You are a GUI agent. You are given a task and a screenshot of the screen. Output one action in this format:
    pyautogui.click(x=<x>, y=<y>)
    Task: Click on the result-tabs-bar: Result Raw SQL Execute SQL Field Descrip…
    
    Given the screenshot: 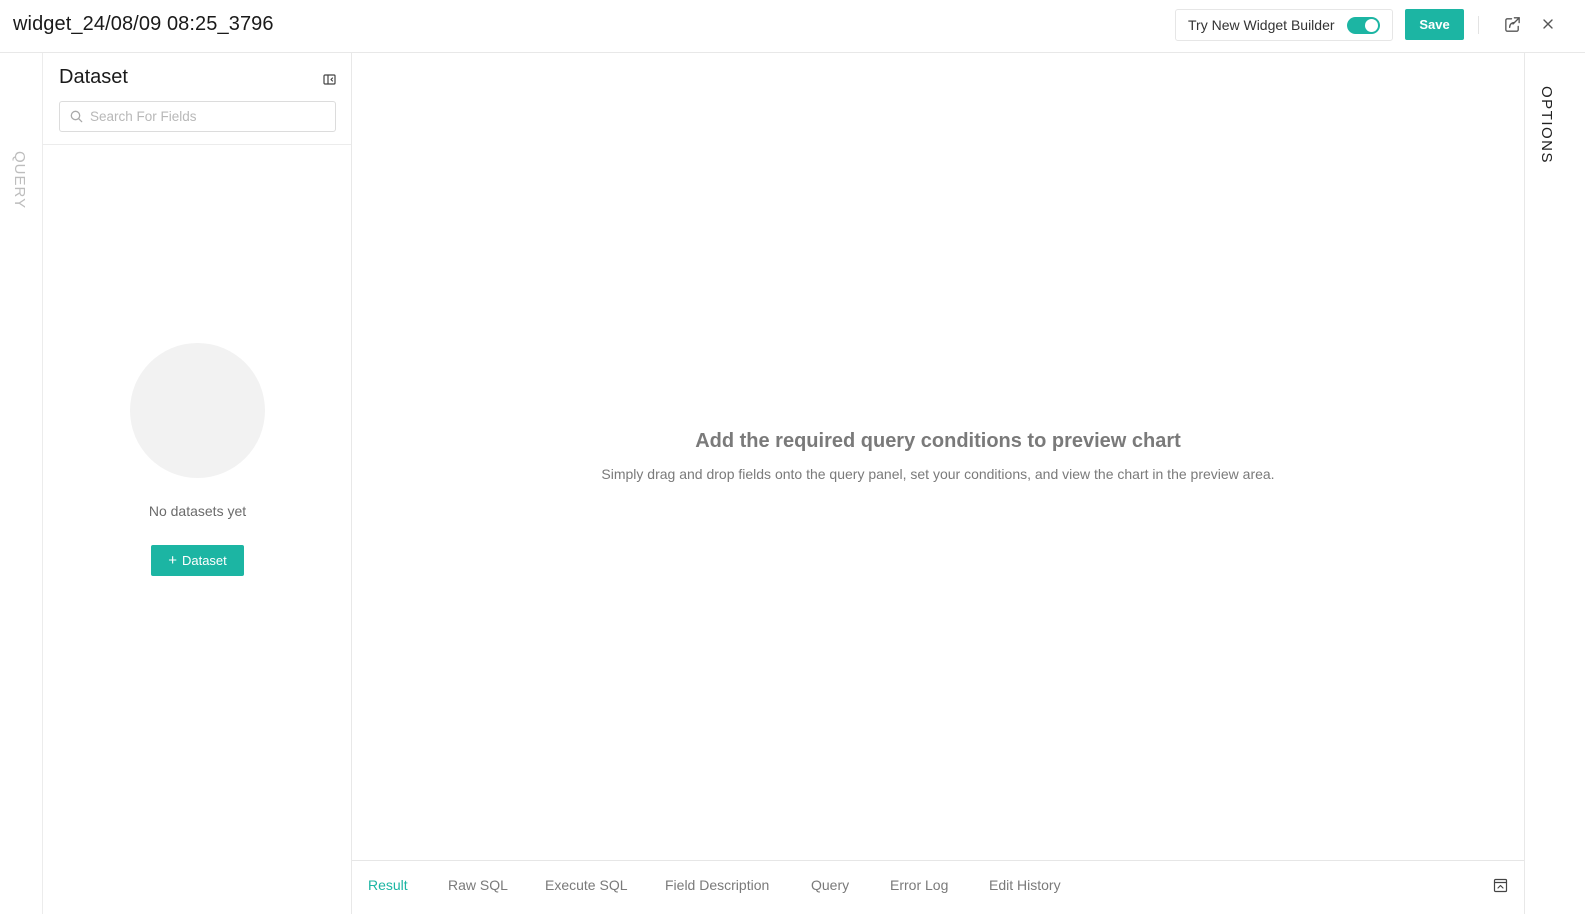 What is the action you would take?
    pyautogui.click(x=938, y=887)
    